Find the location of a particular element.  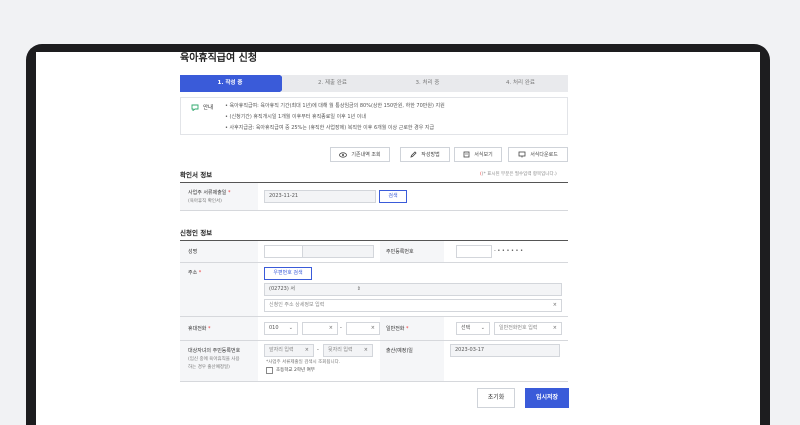

name-label: 성명 is located at coordinates (193, 252).